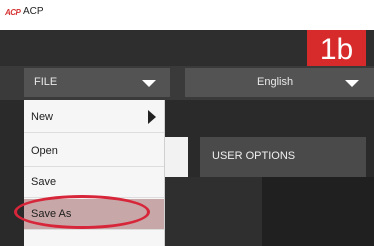 This screenshot has height=246, width=374. What do you see at coordinates (206, 211) in the screenshot?
I see `content-panel-left` at bounding box center [206, 211].